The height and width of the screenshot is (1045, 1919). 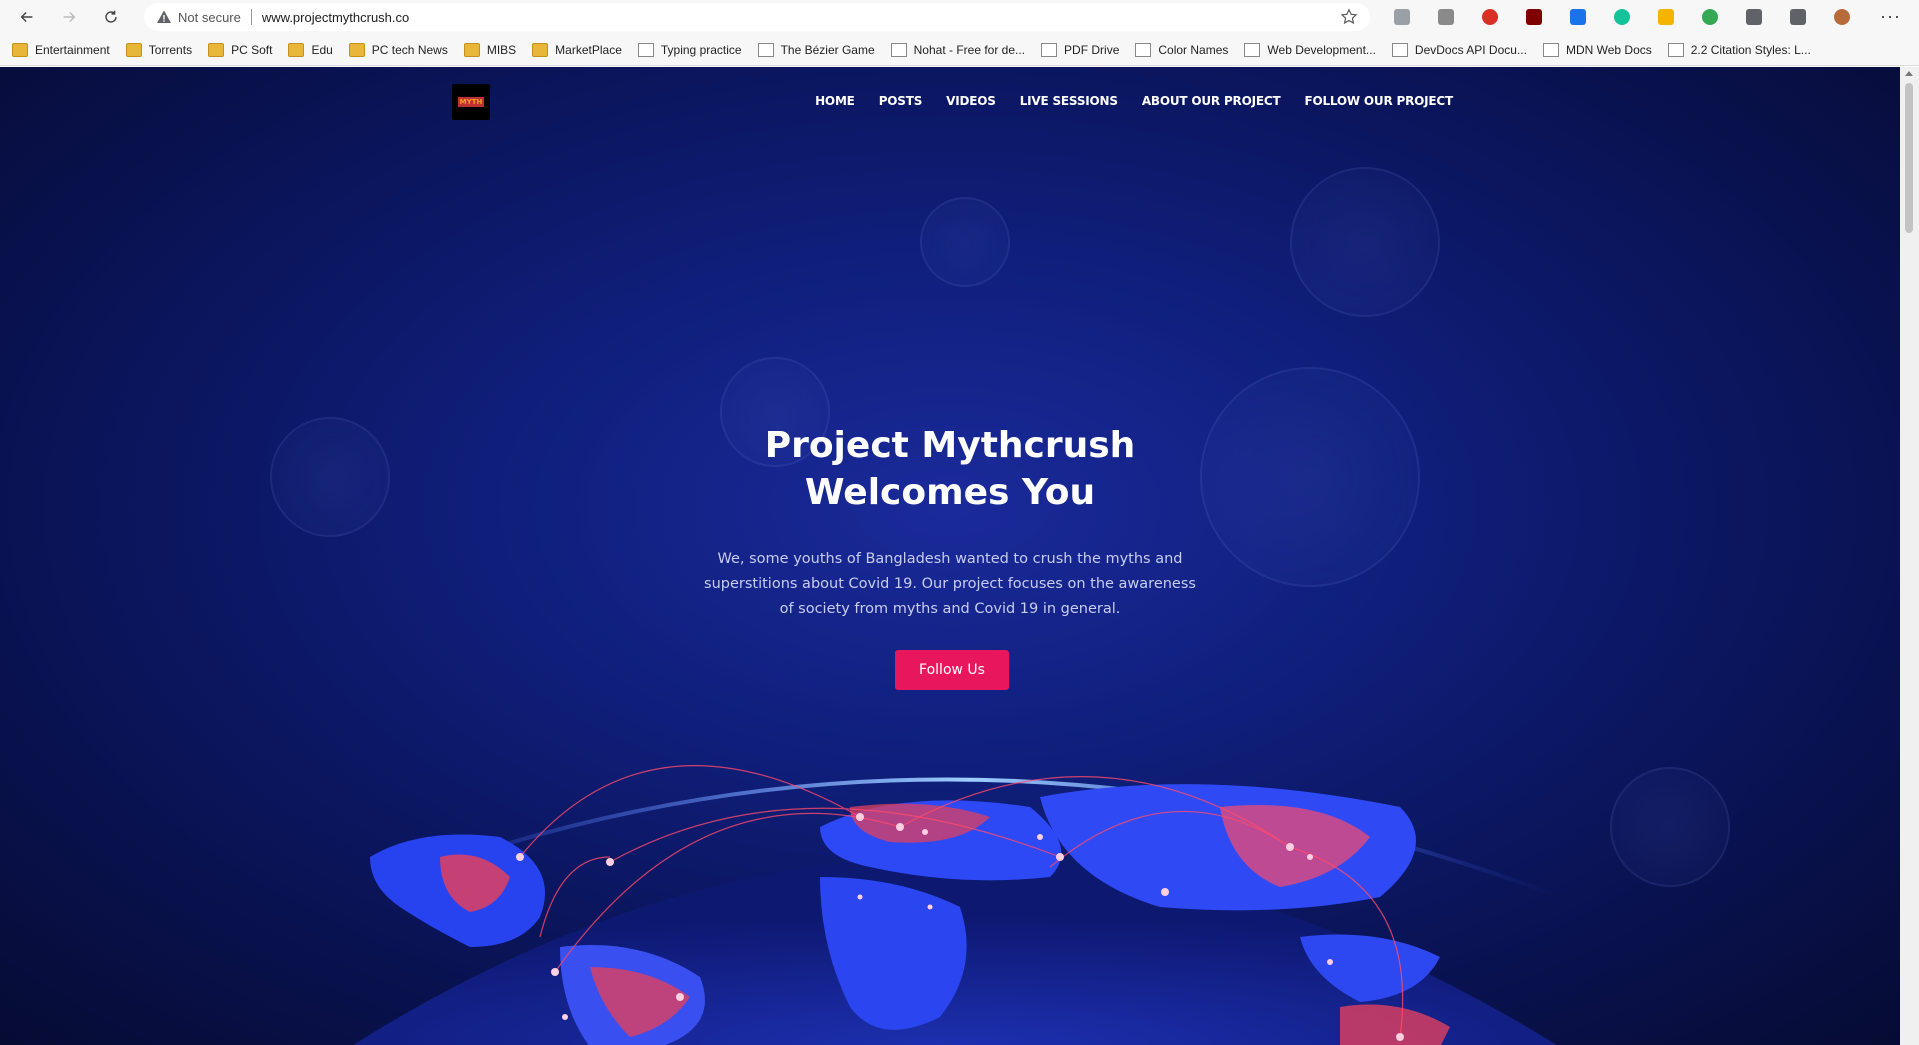 I want to click on bookmark-item: Entertainment, so click(x=61, y=49).